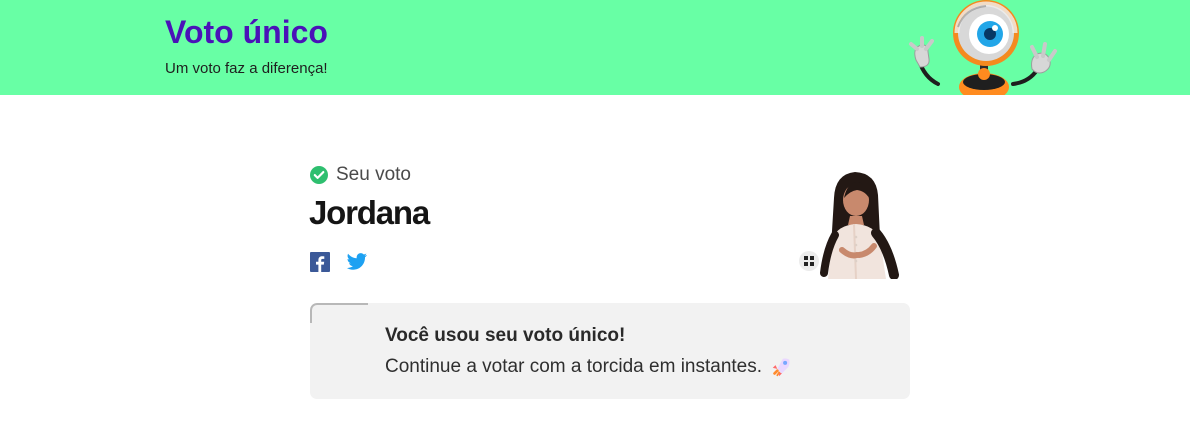 Image resolution: width=1190 pixels, height=440 pixels. What do you see at coordinates (357, 262) in the screenshot?
I see `twitter-icon` at bounding box center [357, 262].